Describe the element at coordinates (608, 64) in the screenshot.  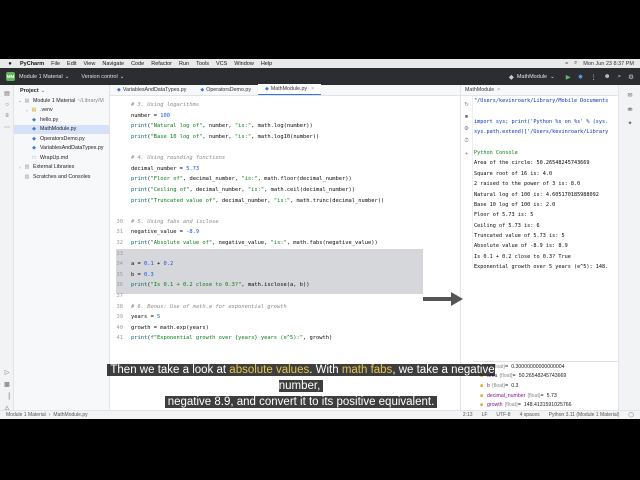
I see `menubar-clock: Mon Jun 23 8:37 PM` at that location.